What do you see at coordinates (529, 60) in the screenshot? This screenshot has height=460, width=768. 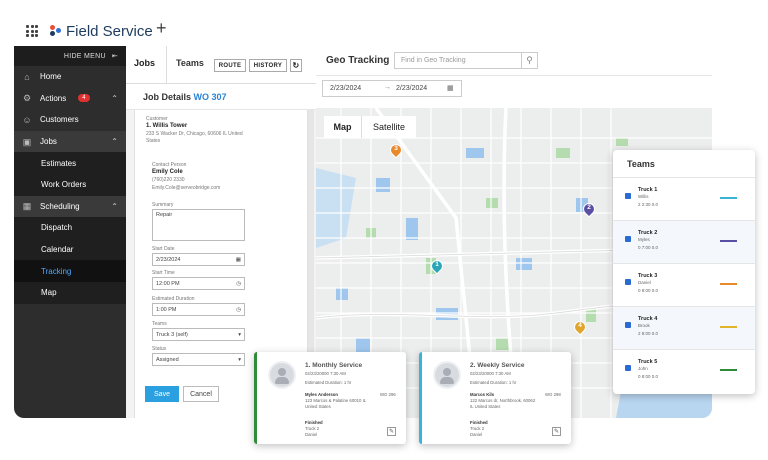 I see `search-icon: ⚲` at bounding box center [529, 60].